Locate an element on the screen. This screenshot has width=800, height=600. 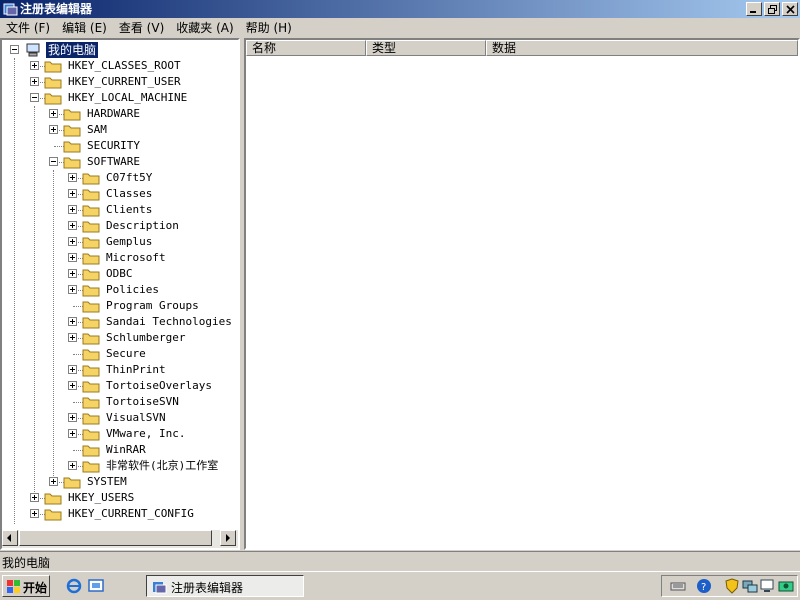
column-header-type: 类型 is located at coordinates (426, 48).